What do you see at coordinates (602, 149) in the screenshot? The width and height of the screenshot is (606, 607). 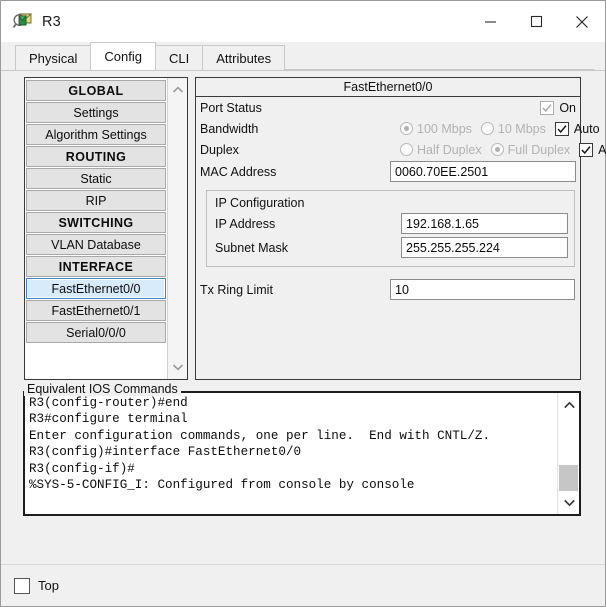 I see `duplex-auto-label: Auto` at bounding box center [602, 149].